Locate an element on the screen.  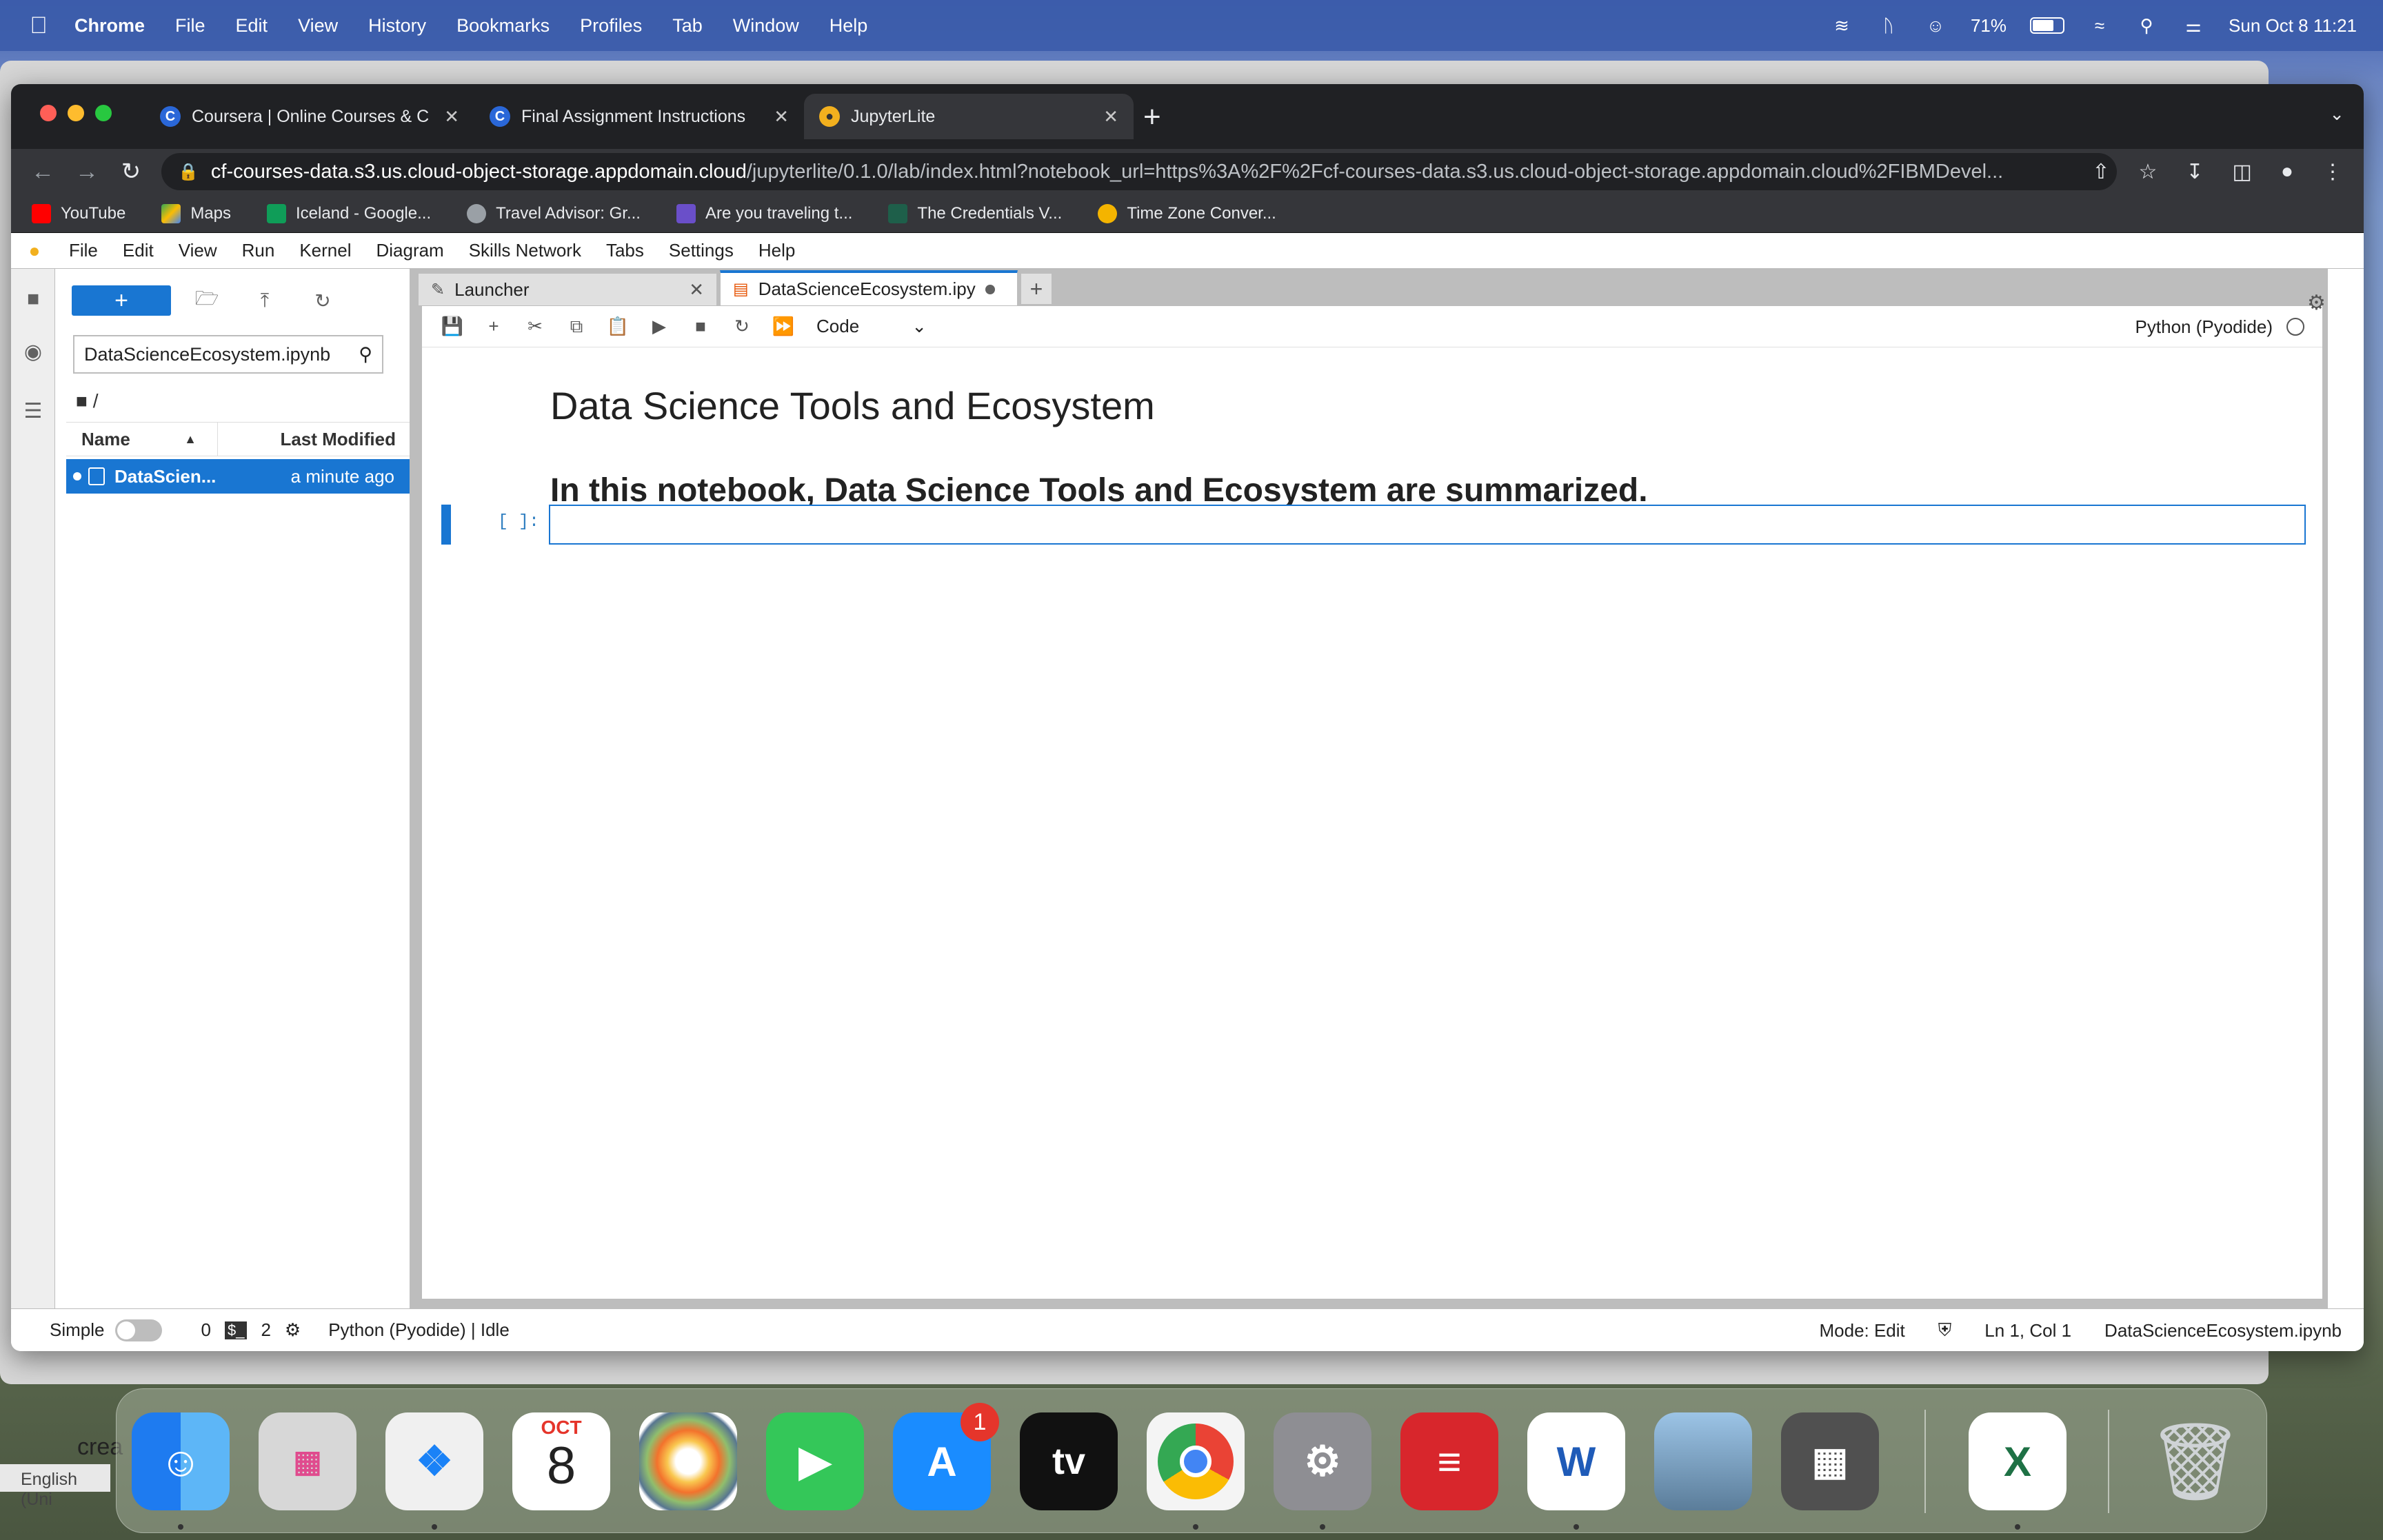
insert-cell-icon: + is located at coordinates (493, 327).